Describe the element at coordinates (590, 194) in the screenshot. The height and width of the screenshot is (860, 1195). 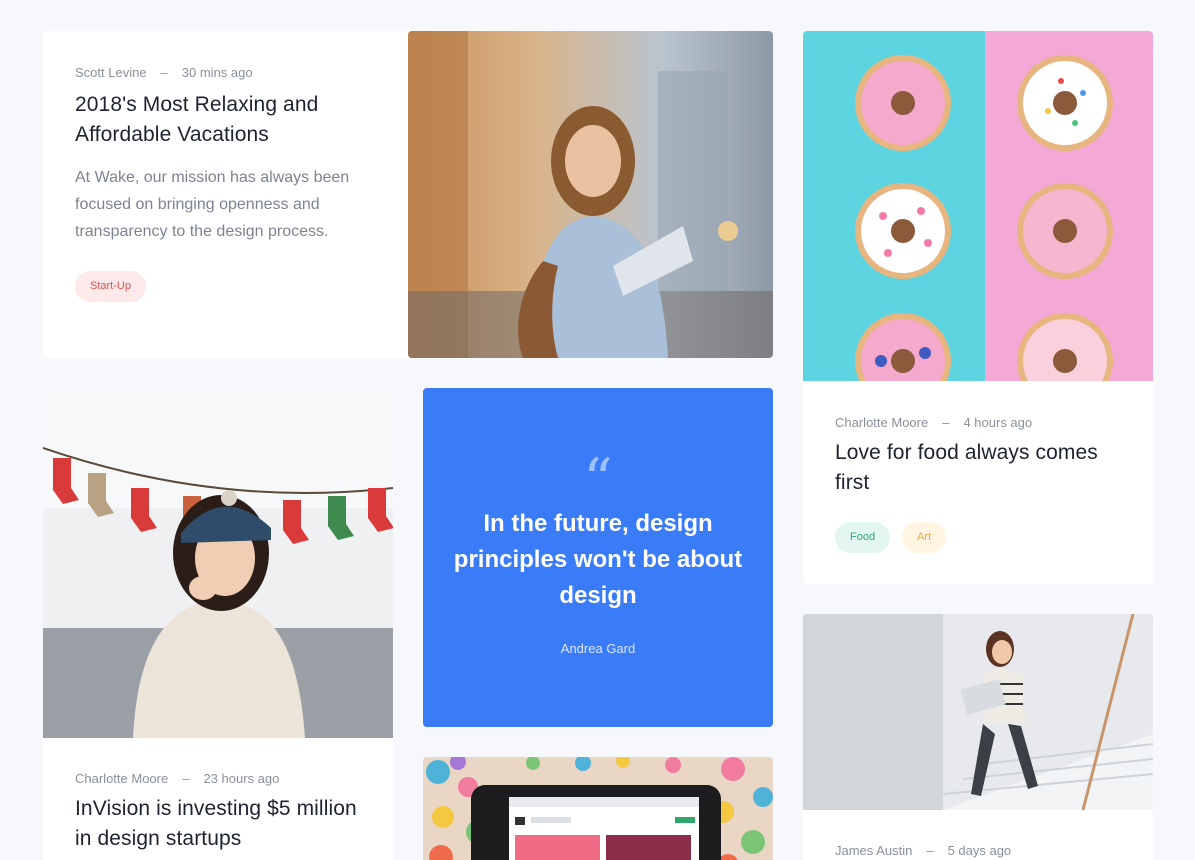
I see `post-image-woman-with-map` at that location.